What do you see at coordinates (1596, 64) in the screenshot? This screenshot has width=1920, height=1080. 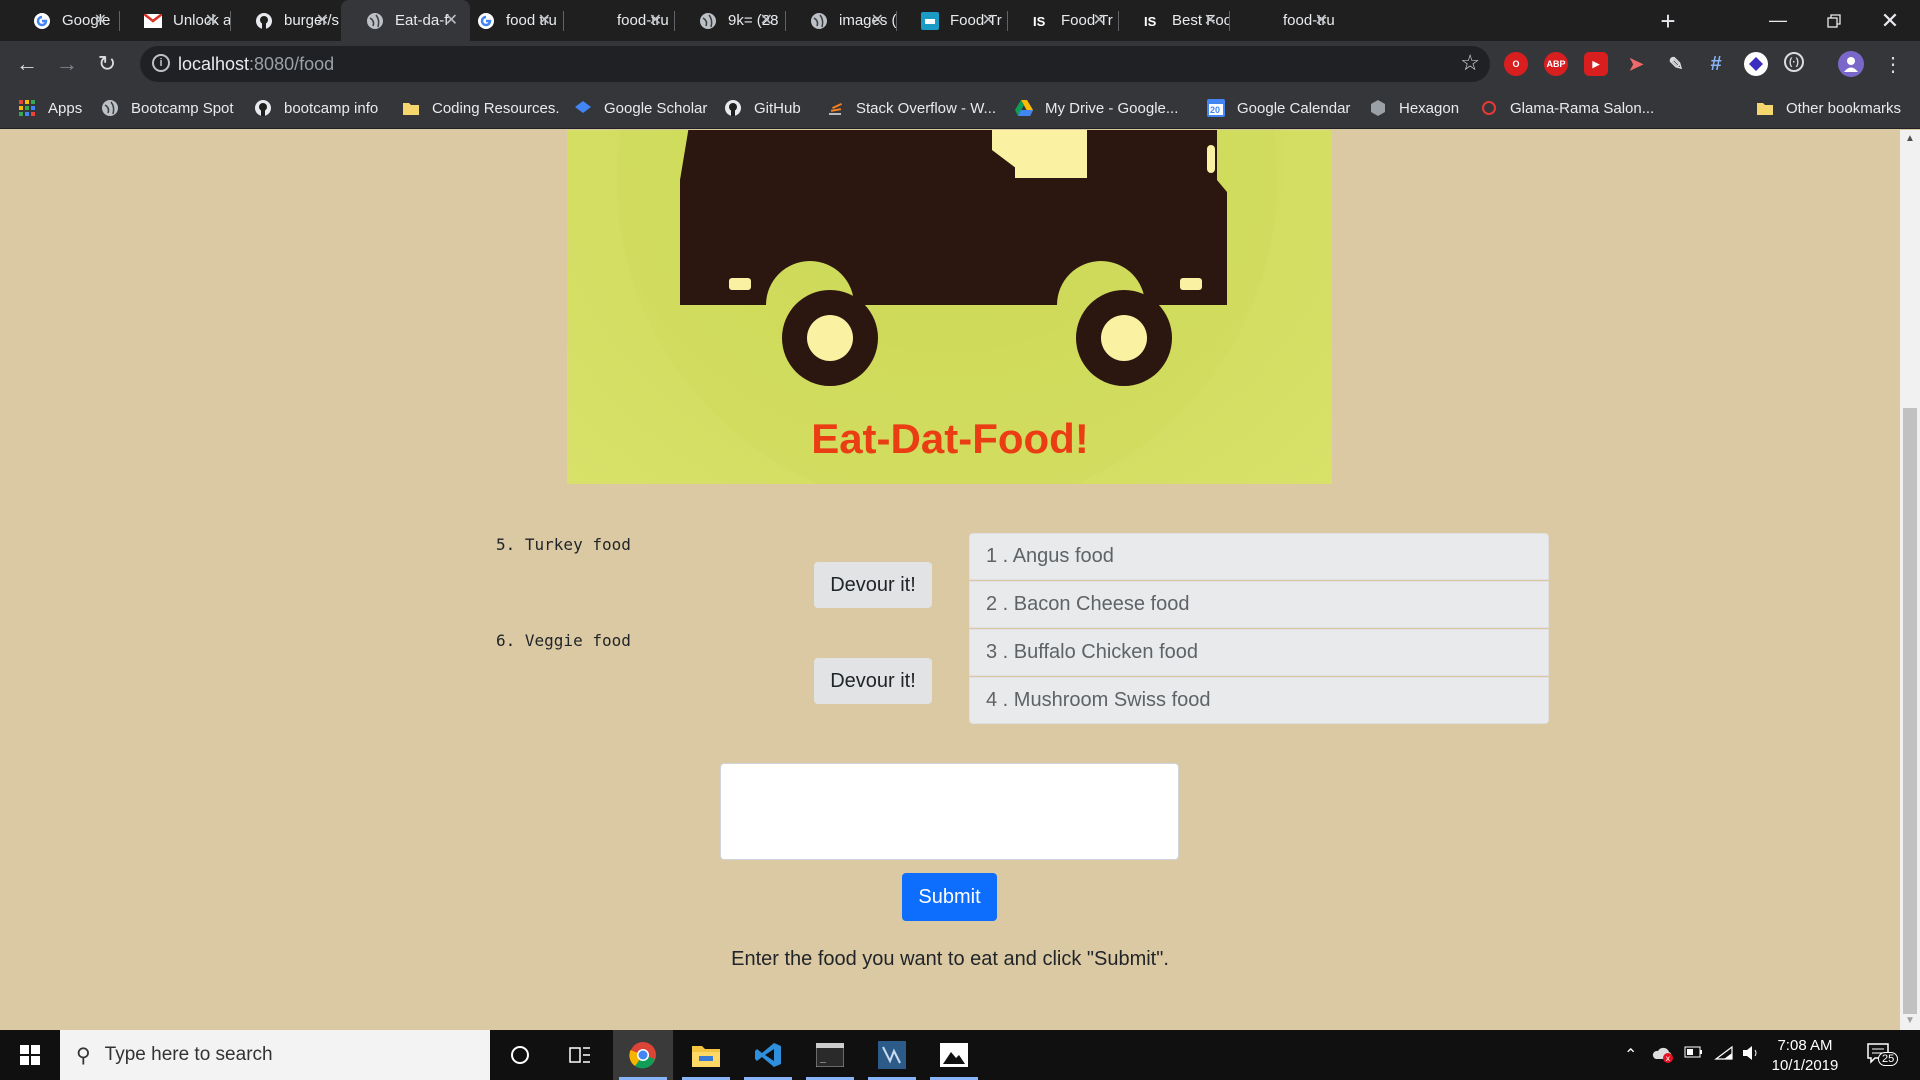 I see `video-extension-icon: ▶` at bounding box center [1596, 64].